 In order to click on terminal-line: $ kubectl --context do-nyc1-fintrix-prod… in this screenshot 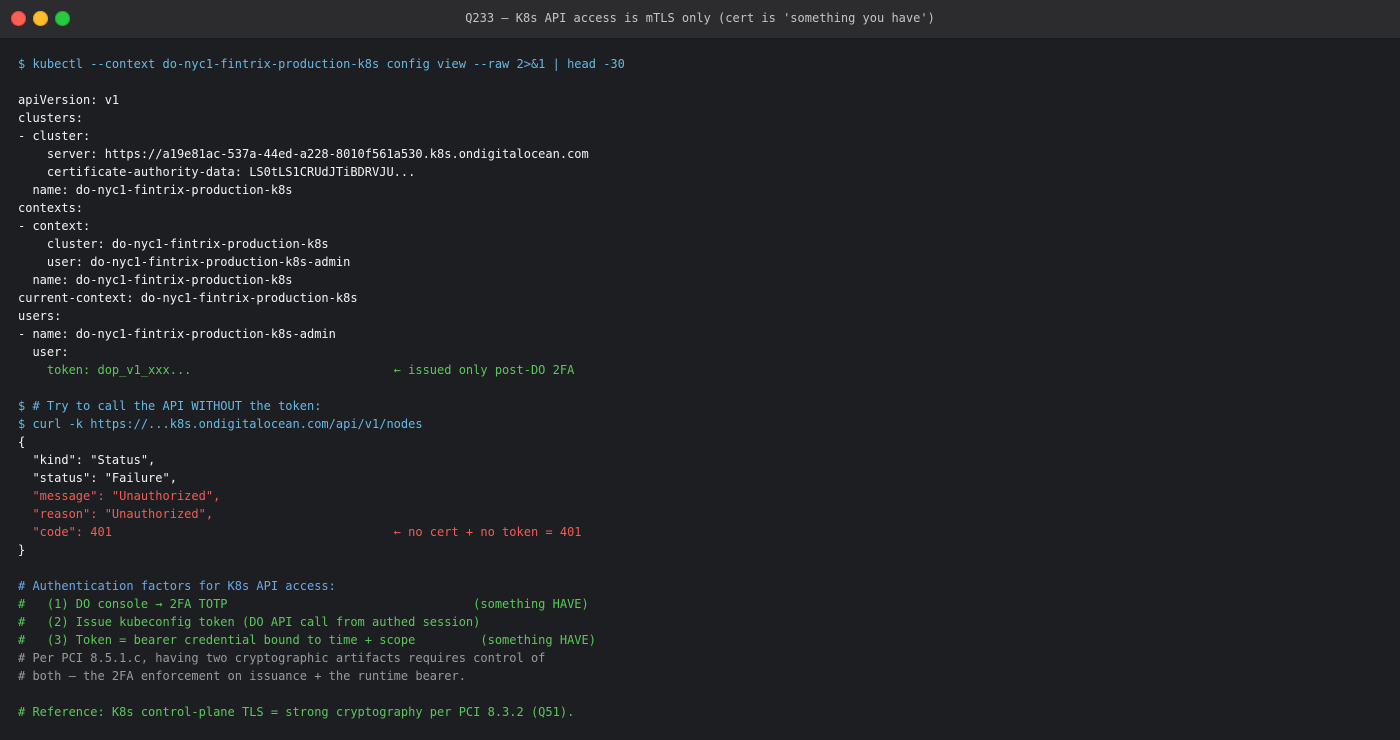, I will do `click(321, 64)`.